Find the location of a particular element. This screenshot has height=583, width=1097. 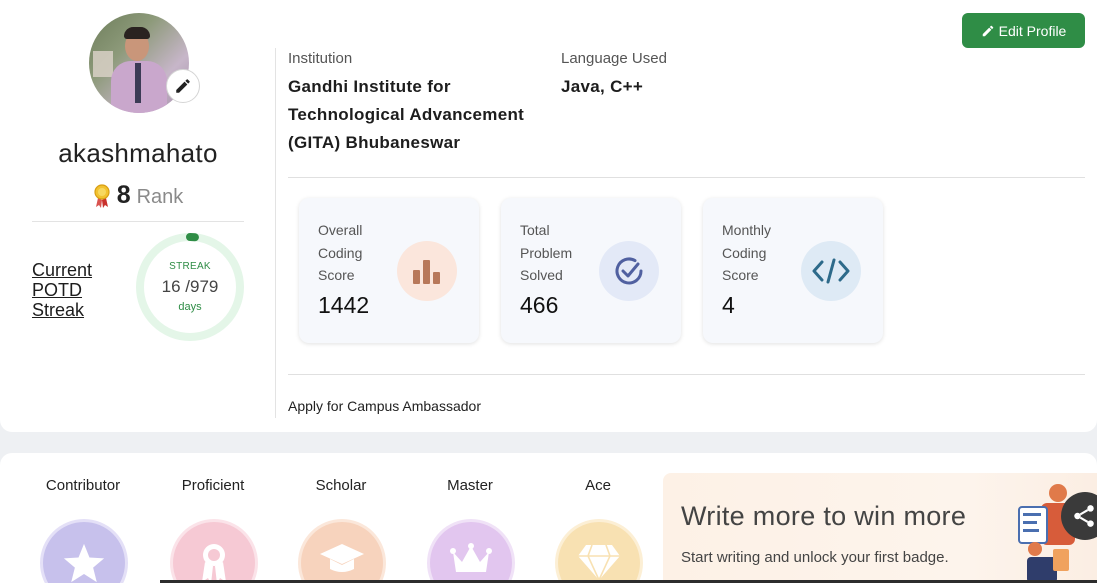

edit-profile-label: Edit Profile is located at coordinates (1032, 30).